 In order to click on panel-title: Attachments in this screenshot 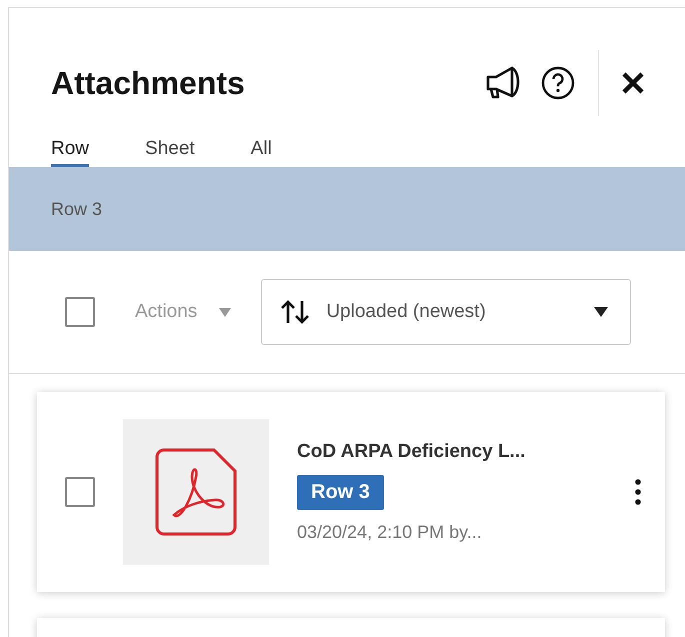, I will do `click(148, 83)`.